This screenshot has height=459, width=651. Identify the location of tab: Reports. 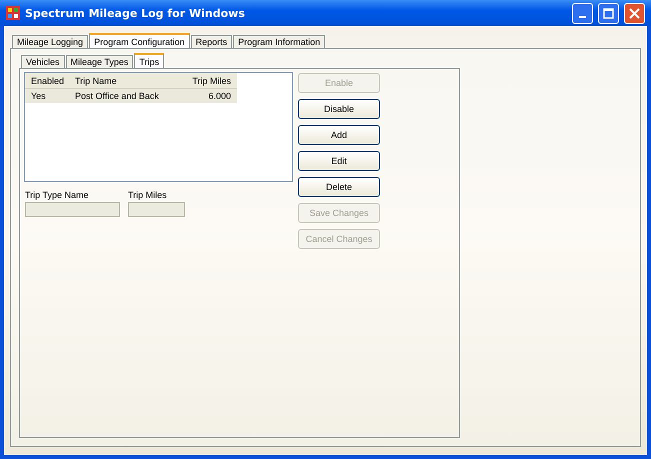
(211, 41).